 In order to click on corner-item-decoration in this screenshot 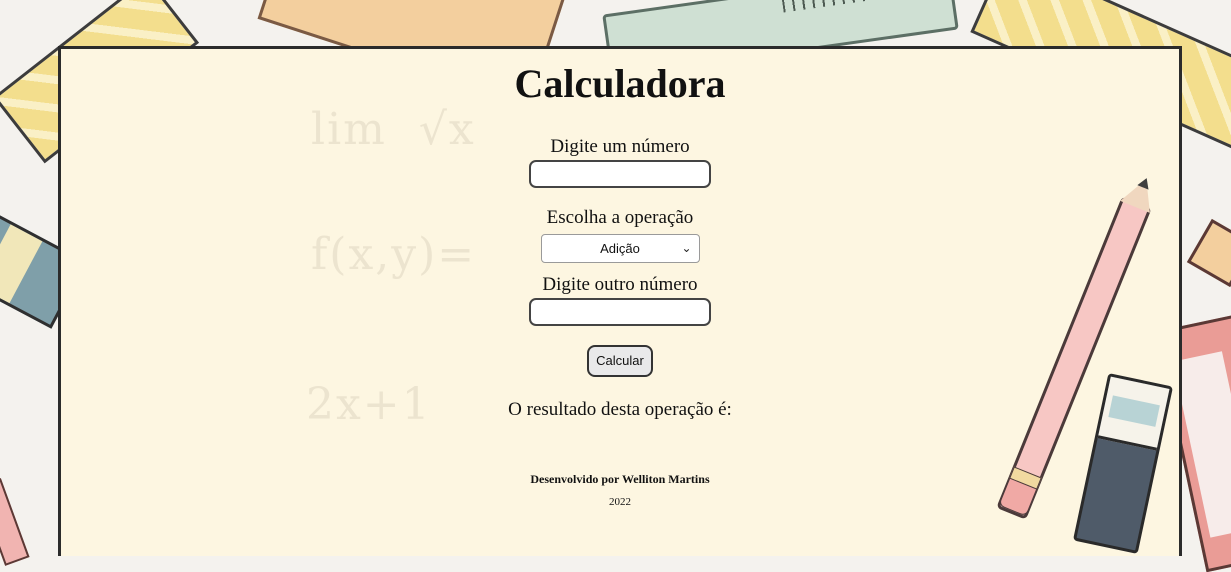, I will do `click(1208, 253)`.